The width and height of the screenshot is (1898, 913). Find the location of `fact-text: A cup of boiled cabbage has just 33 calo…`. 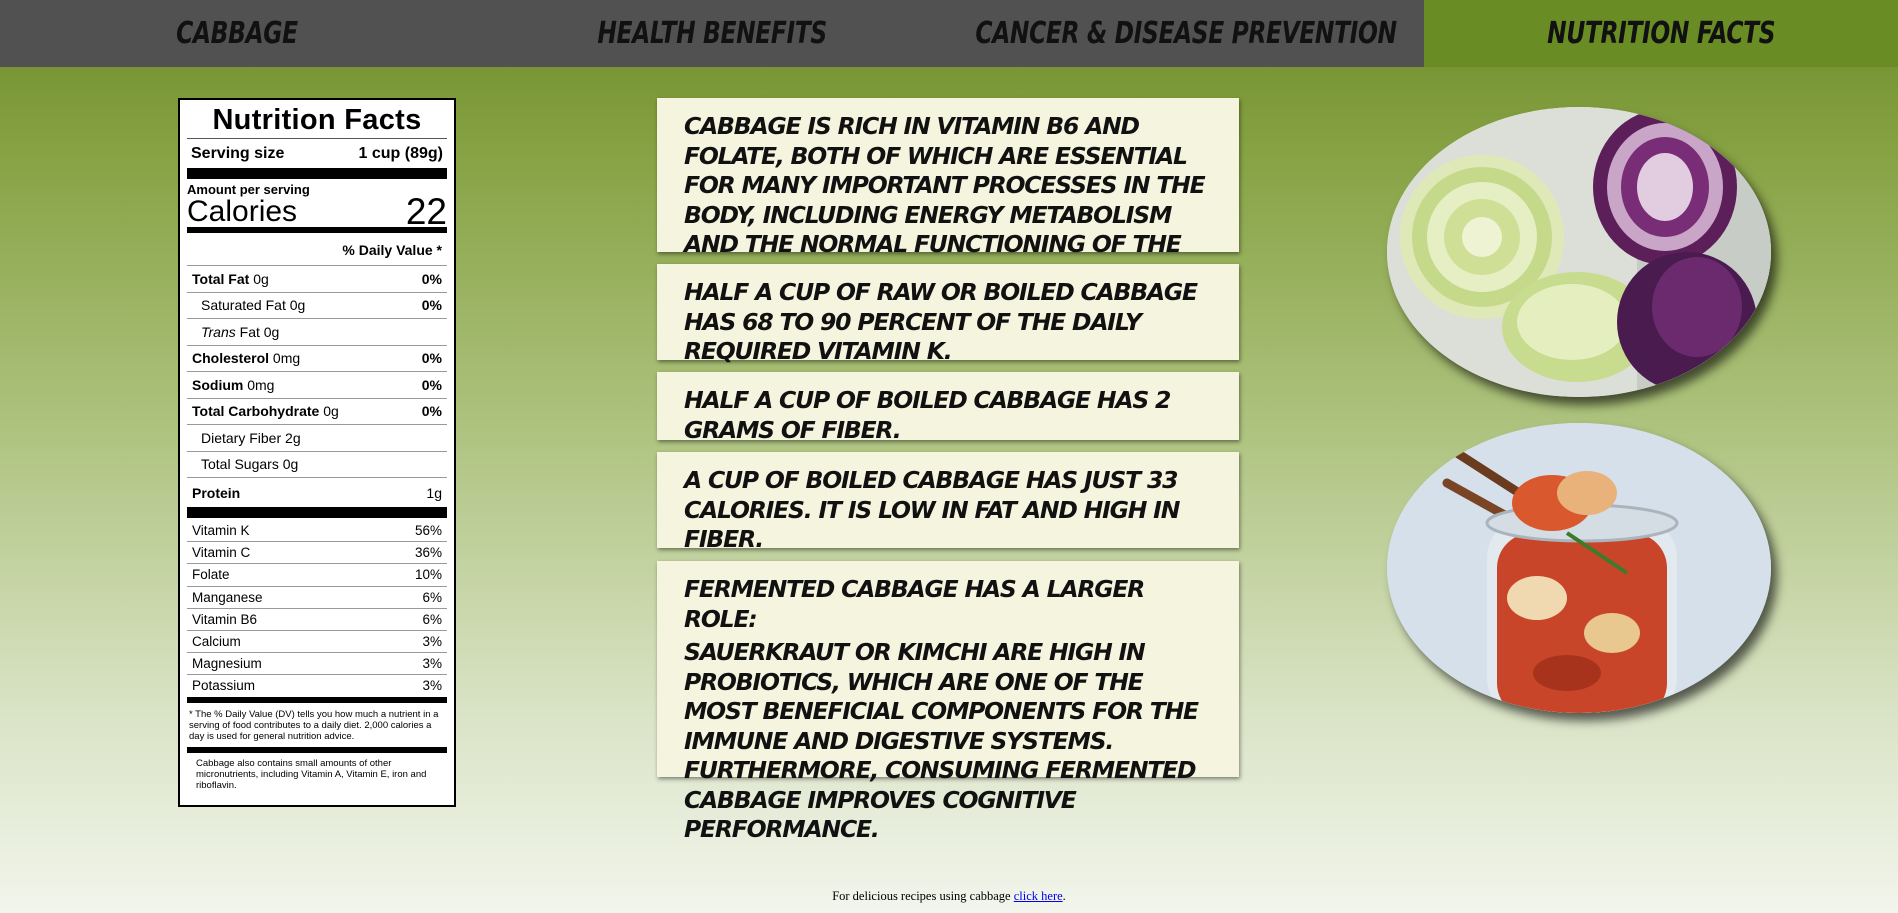

fact-text: A cup of boiled cabbage has just 33 calo… is located at coordinates (932, 509).